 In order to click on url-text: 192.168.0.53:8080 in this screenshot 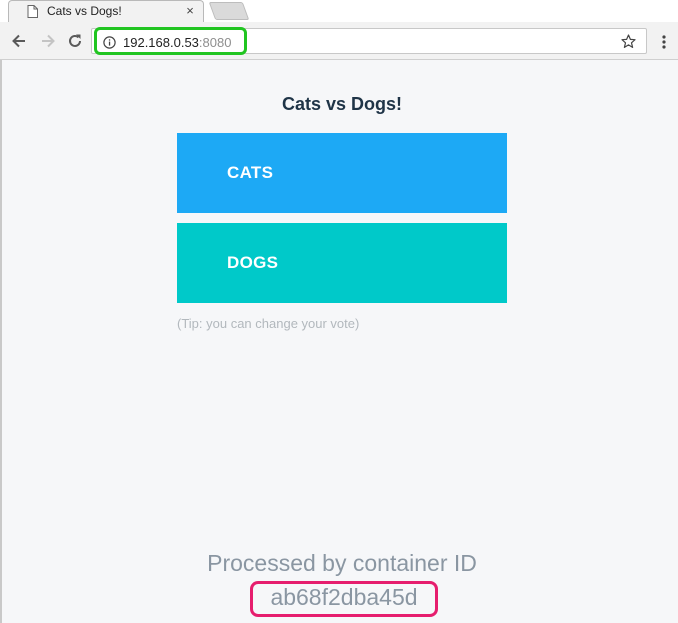, I will do `click(177, 42)`.